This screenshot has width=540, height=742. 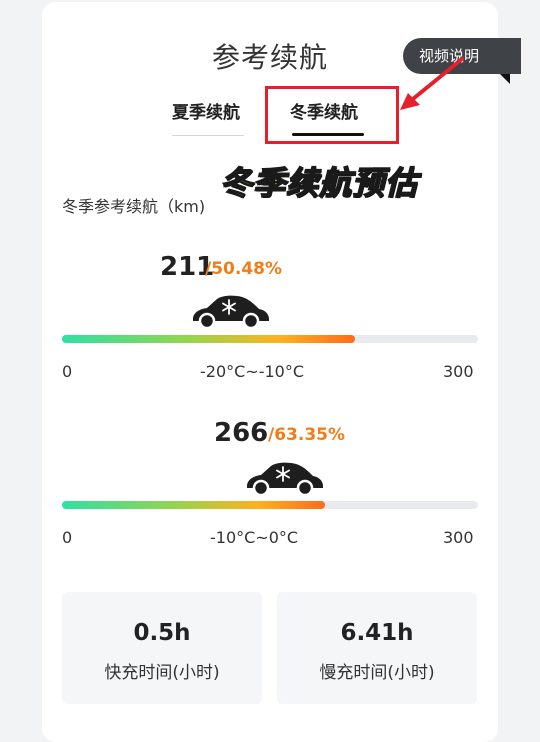 What do you see at coordinates (332, 115) in the screenshot?
I see `annotation-highlight-box` at bounding box center [332, 115].